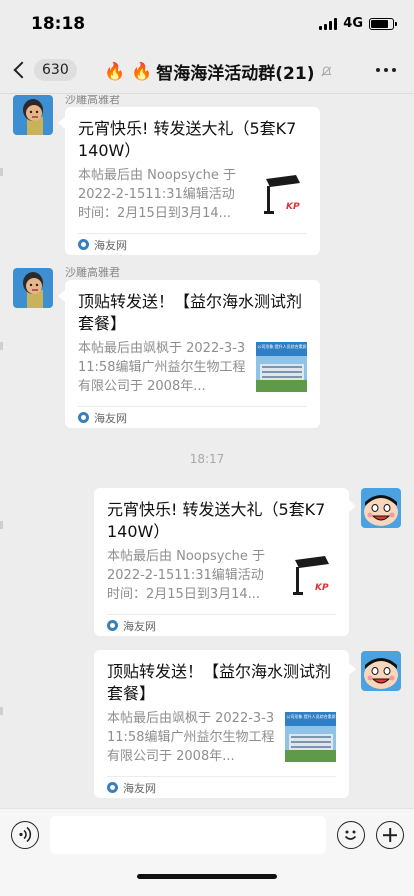 The height and width of the screenshot is (896, 414). I want to click on back-button: 630, so click(43, 70).